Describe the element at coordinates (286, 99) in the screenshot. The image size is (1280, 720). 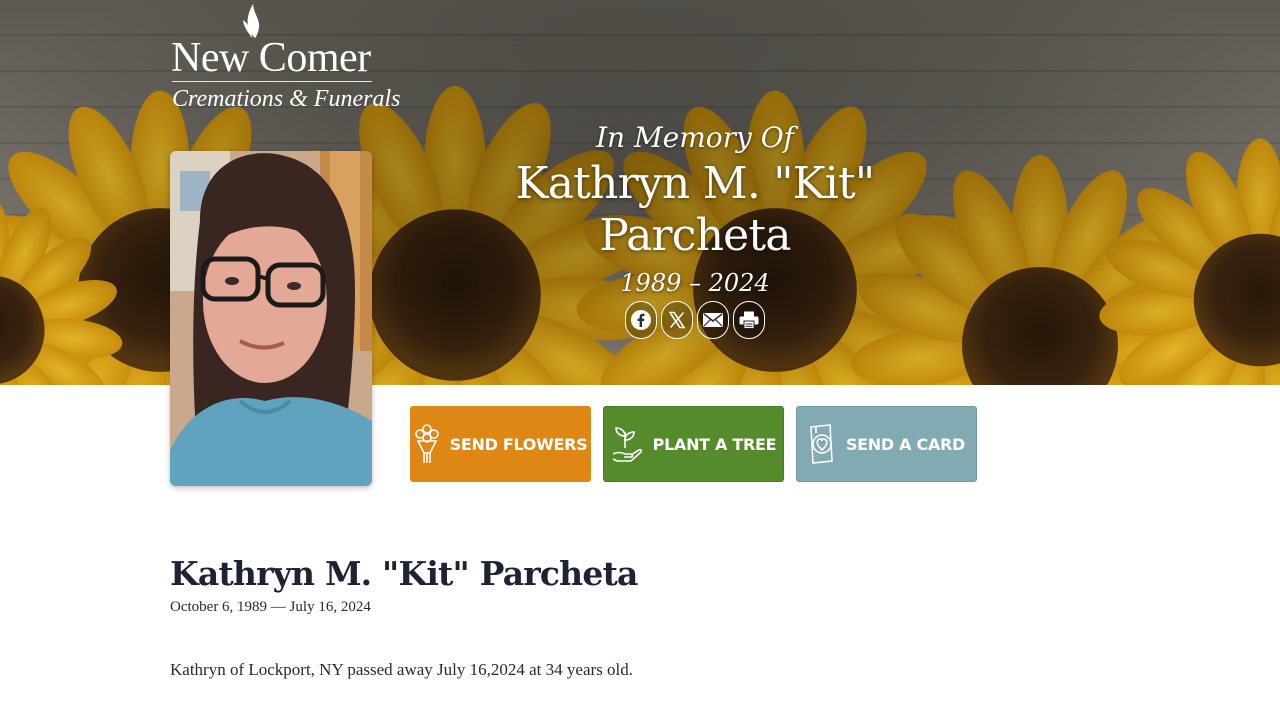
I see `brand-tagline: Cremations & Funerals` at that location.